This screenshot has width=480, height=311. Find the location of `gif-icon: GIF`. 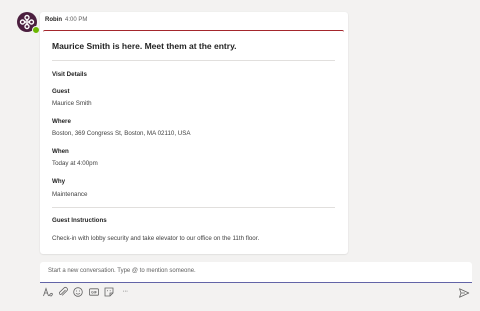

gif-icon: GIF is located at coordinates (94, 292).